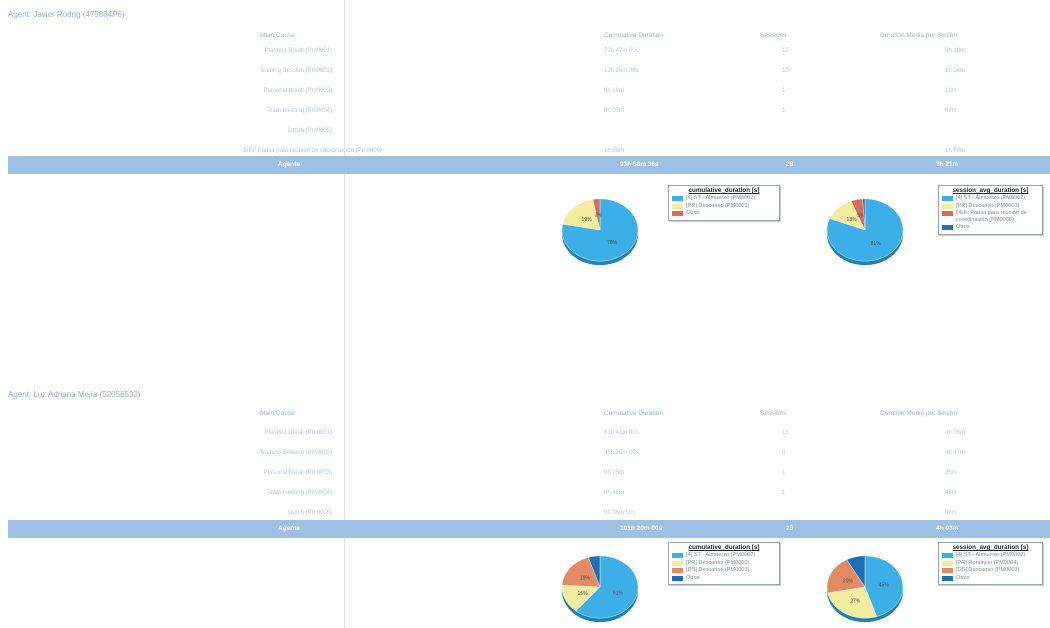 The width and height of the screenshot is (1050, 628). Describe the element at coordinates (525, 95) in the screenshot. I see `table-row: Personal break (Pm0003) 0h 18m 1 18m` at that location.